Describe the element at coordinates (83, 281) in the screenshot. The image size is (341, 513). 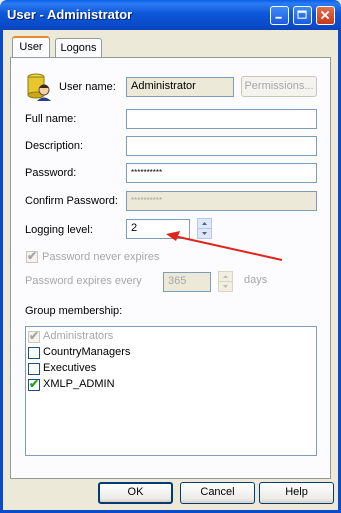
I see `password-expires-every-label: Password expires every` at that location.